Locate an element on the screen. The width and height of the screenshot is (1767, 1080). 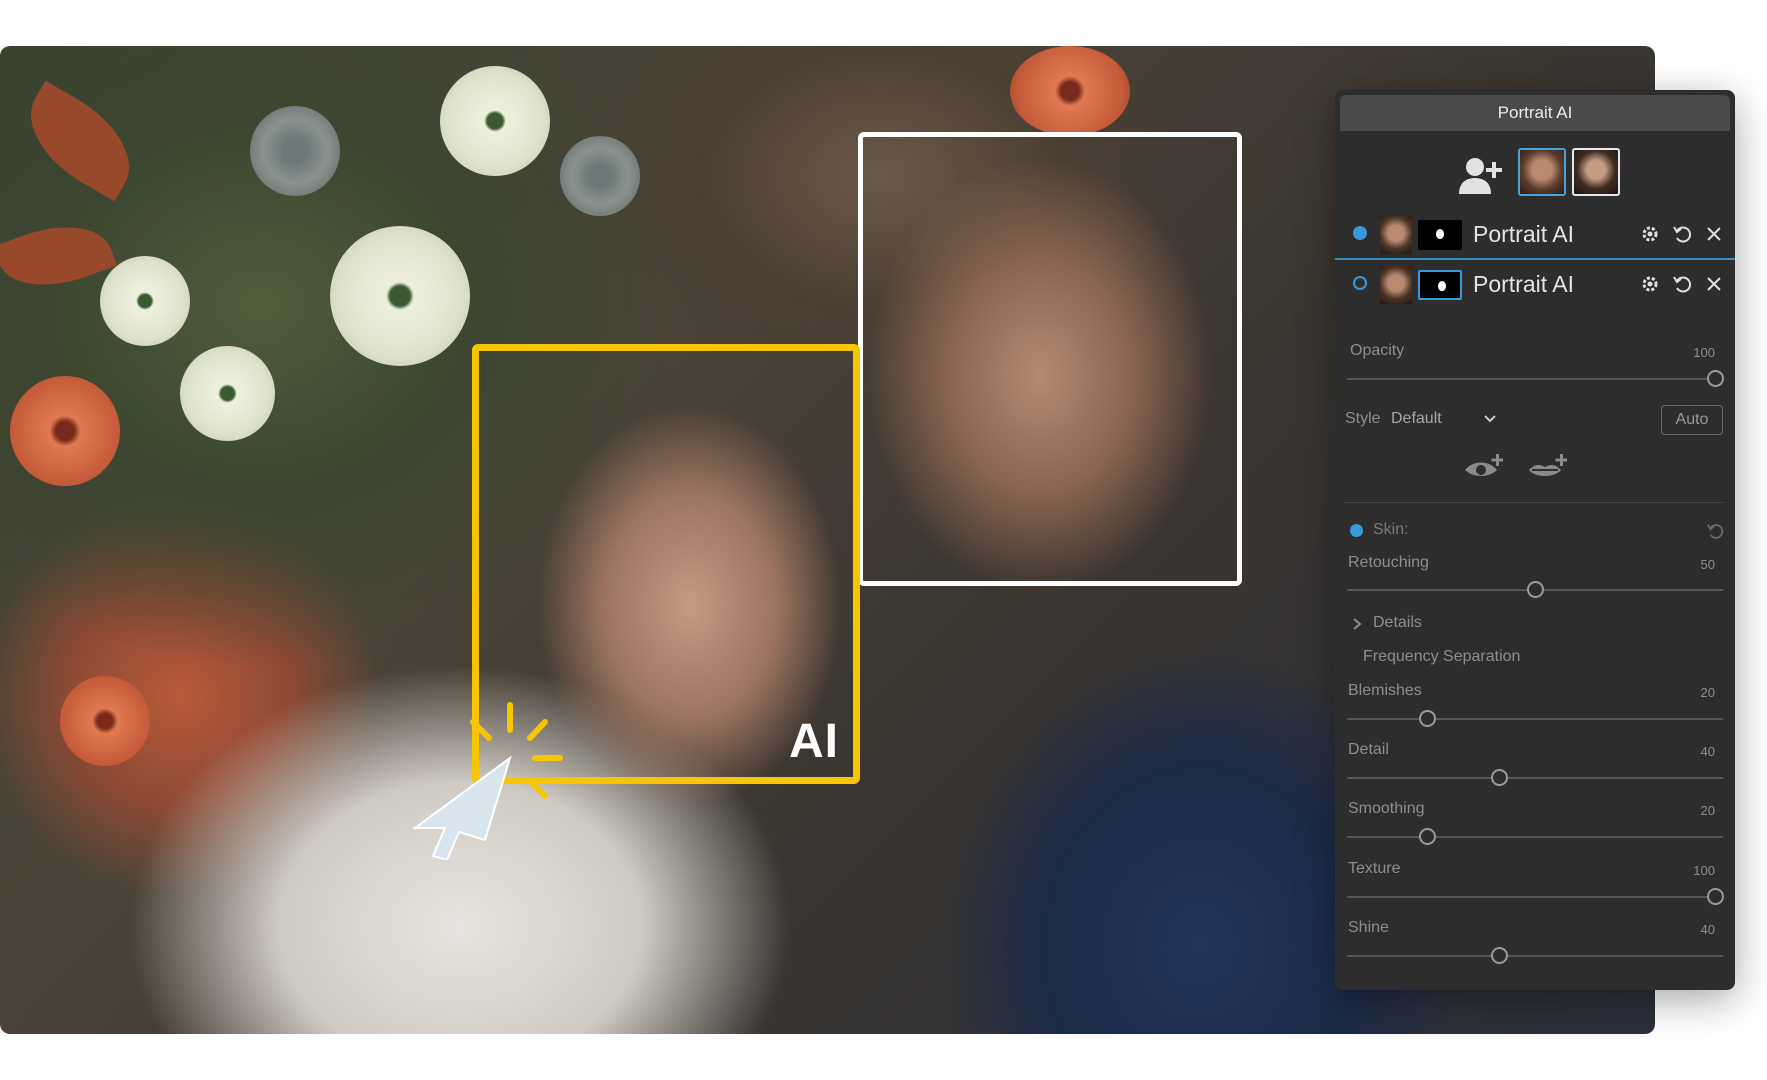
cursor-arrow-icon is located at coordinates (495, 781).